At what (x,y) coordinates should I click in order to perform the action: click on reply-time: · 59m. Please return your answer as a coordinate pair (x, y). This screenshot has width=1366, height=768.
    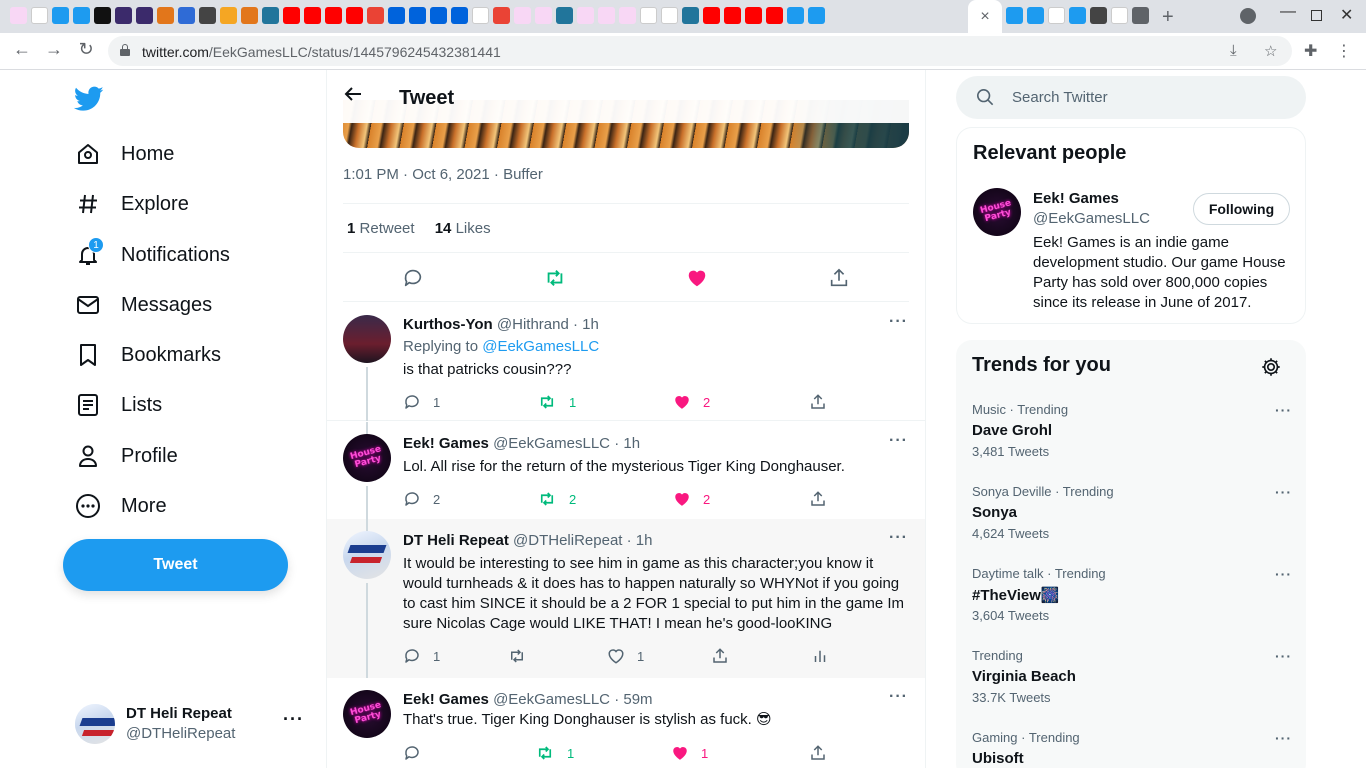
    Looking at the image, I should click on (633, 699).